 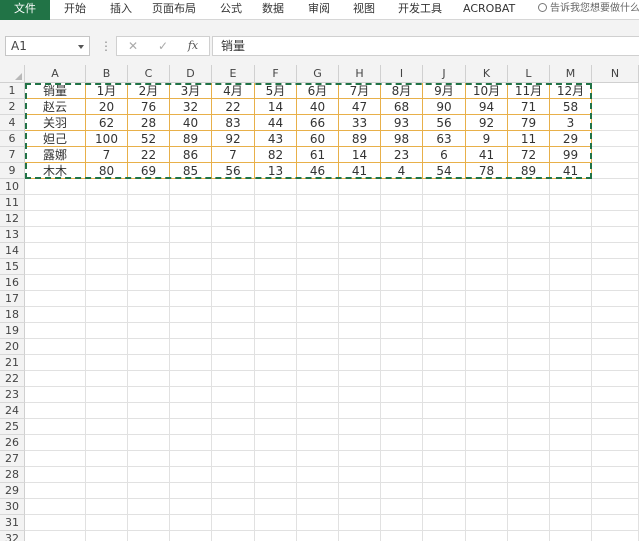 What do you see at coordinates (12, 315) in the screenshot?
I see `row-header-18: 18` at bounding box center [12, 315].